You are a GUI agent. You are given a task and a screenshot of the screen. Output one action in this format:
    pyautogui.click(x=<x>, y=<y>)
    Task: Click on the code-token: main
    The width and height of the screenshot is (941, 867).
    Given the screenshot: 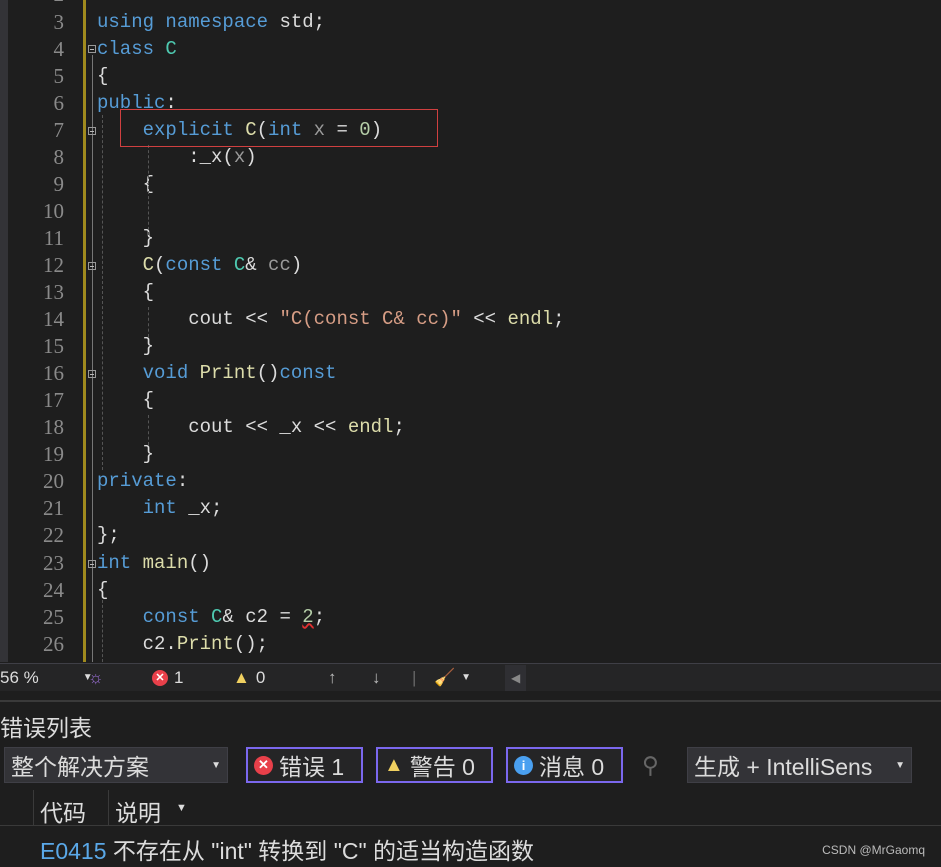 What is the action you would take?
    pyautogui.click(x=165, y=562)
    